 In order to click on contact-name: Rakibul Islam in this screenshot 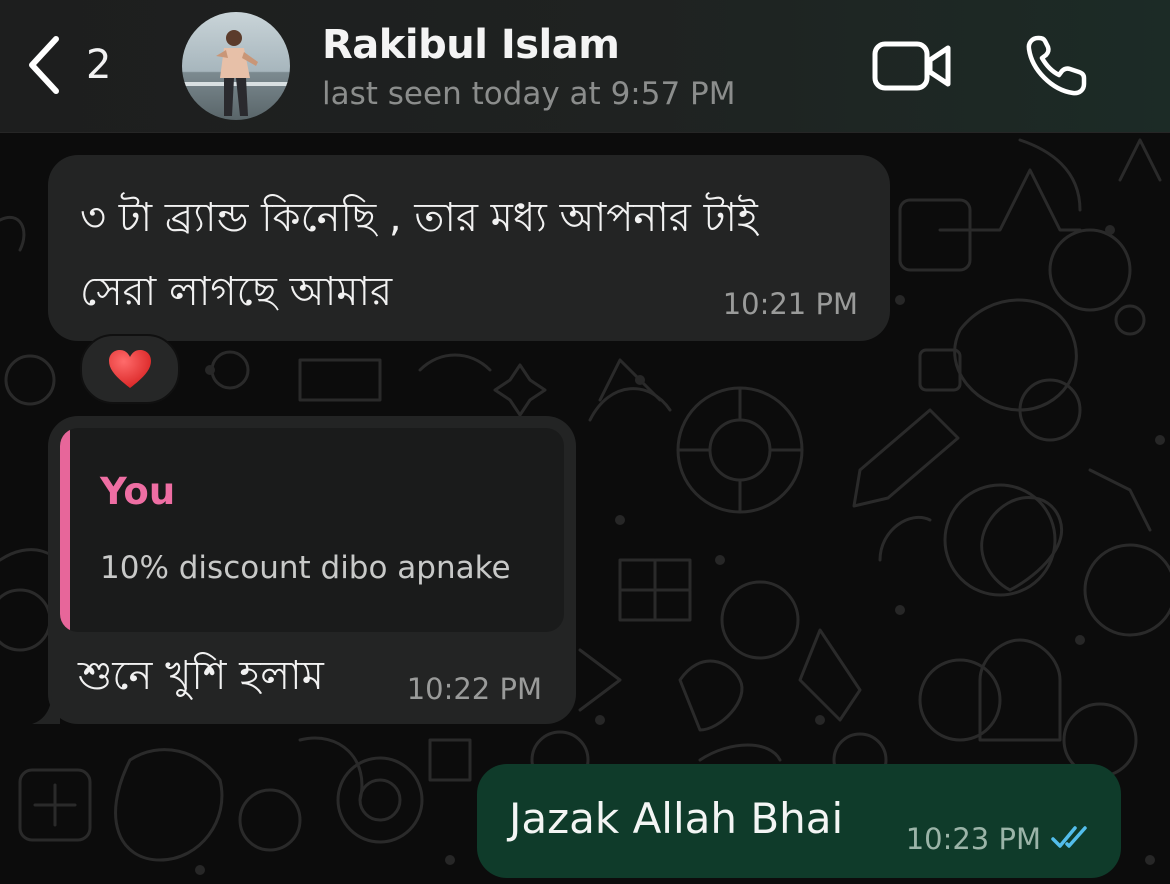, I will do `click(471, 45)`.